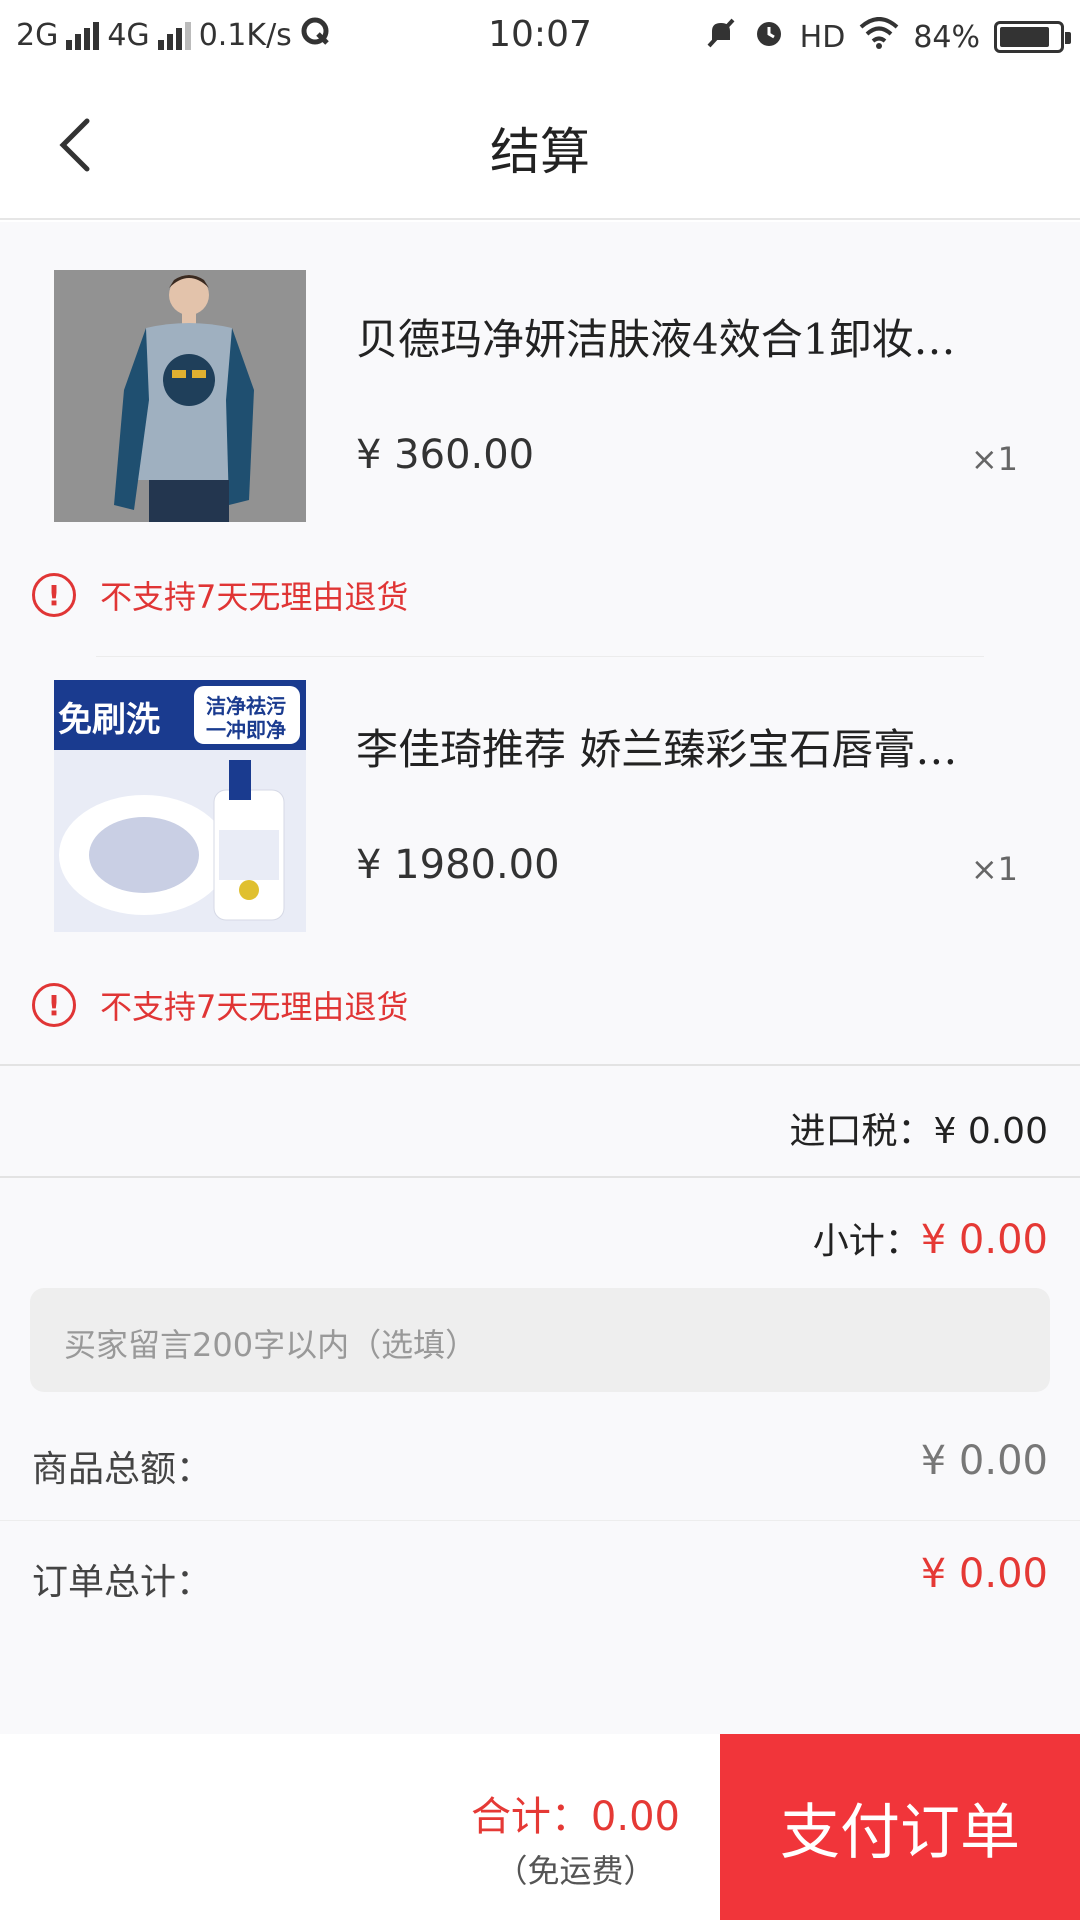 This screenshot has height=1920, width=1080. I want to click on image-caption: 免刷洗, so click(109, 720).